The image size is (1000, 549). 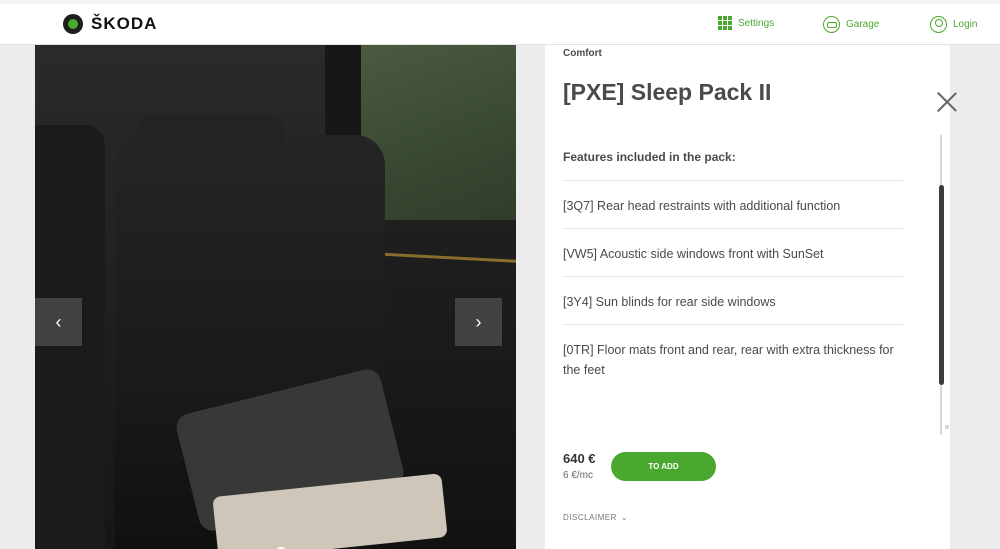 I want to click on scrollbar-thumb, so click(x=941, y=285).